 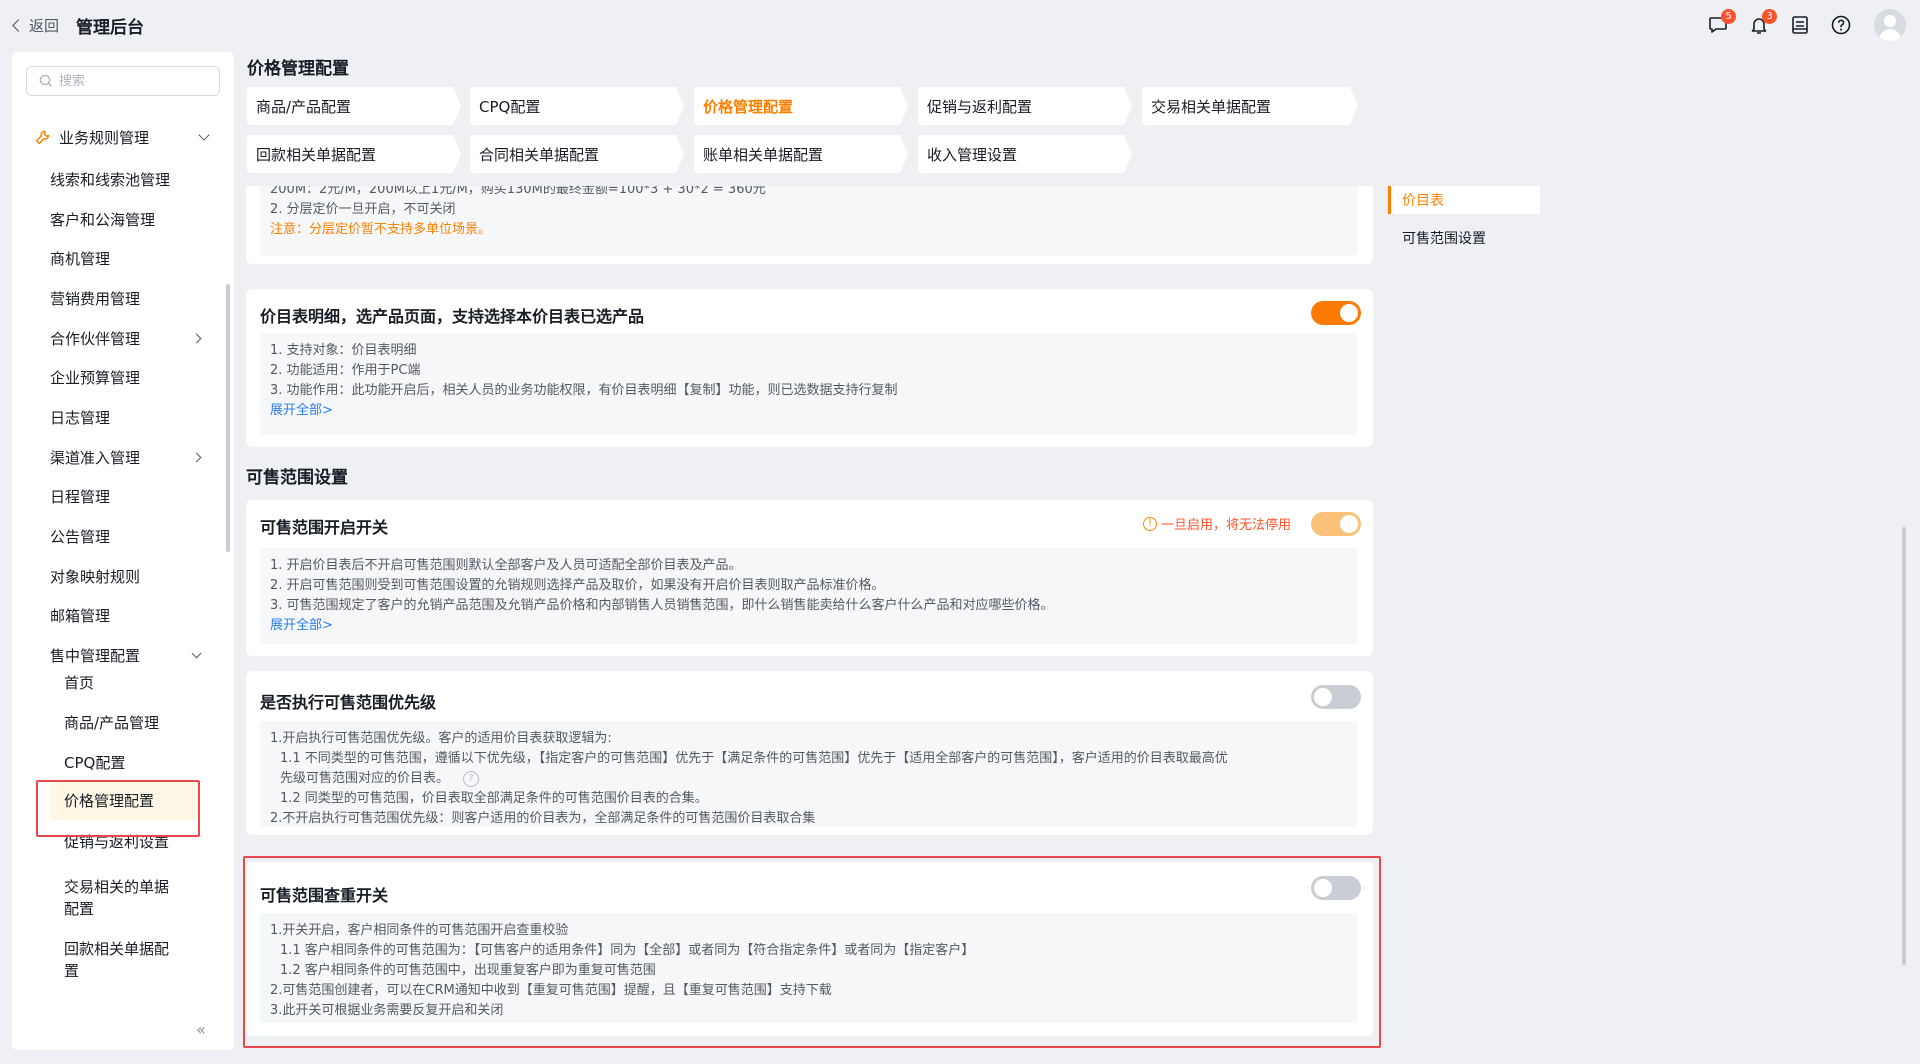 What do you see at coordinates (103, 219) in the screenshot?
I see `sidebar-item-label: 客户和公海管理` at bounding box center [103, 219].